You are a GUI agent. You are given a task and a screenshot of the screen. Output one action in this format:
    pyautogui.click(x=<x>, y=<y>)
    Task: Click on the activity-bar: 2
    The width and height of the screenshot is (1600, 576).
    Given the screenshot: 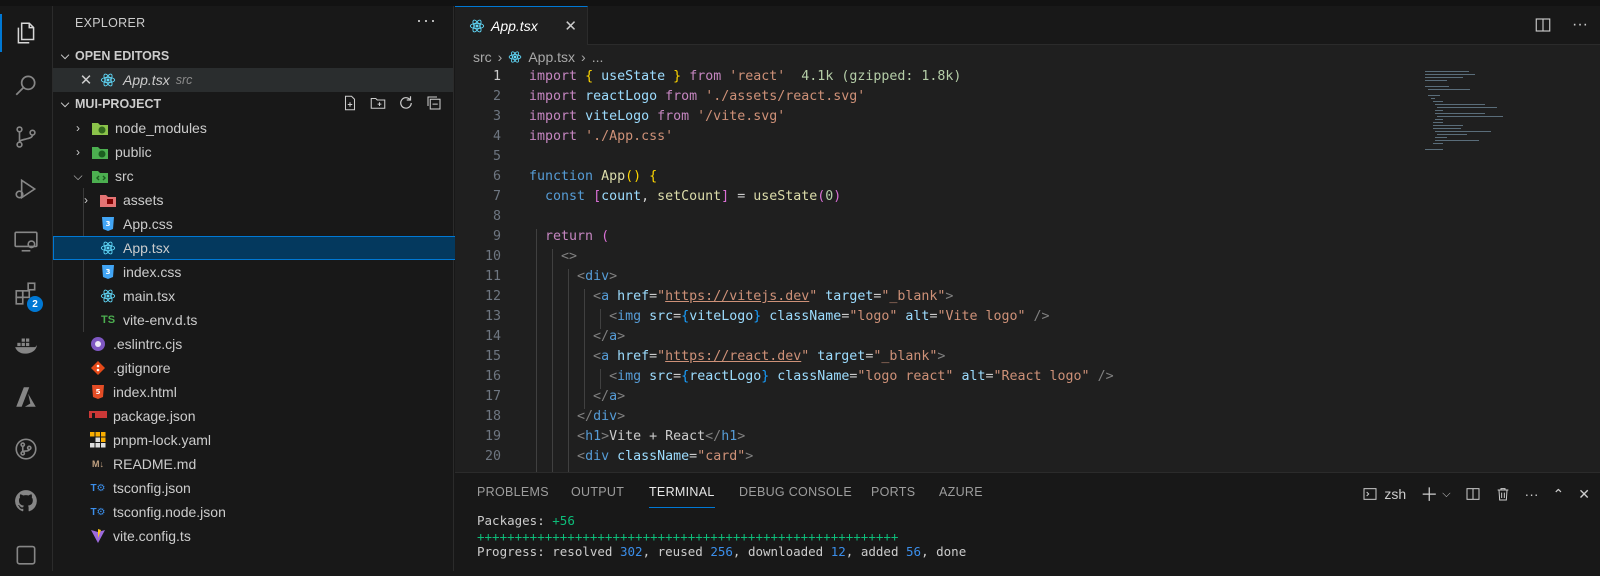 What is the action you would take?
    pyautogui.click(x=26, y=288)
    